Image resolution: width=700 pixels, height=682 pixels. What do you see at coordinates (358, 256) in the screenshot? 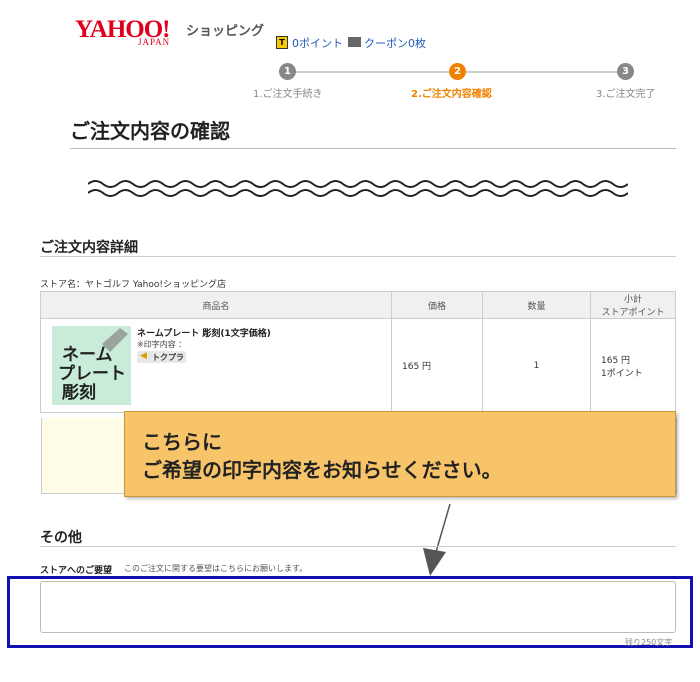
I see `order-detail-divider` at bounding box center [358, 256].